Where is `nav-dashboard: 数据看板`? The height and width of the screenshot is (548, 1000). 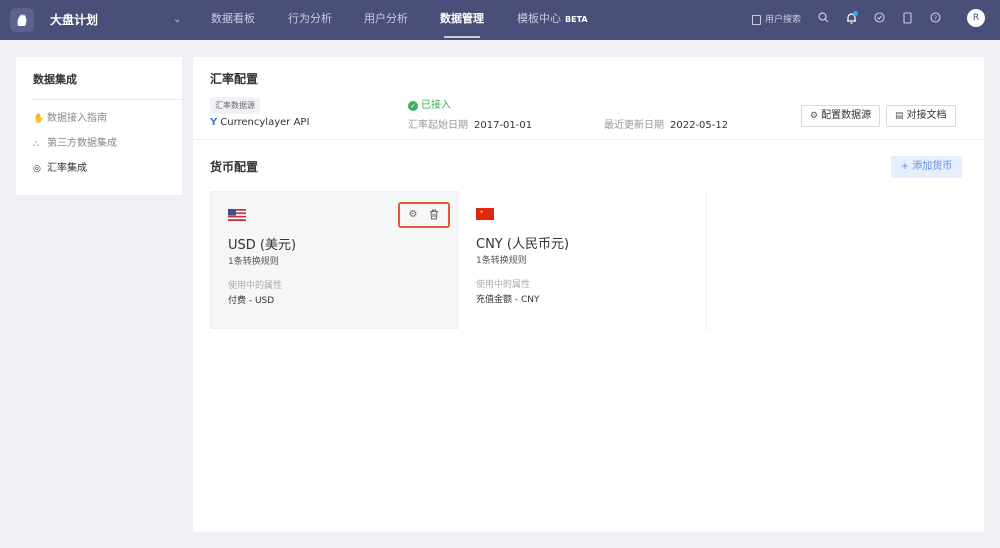
nav-dashboard: 数据看板 is located at coordinates (233, 20).